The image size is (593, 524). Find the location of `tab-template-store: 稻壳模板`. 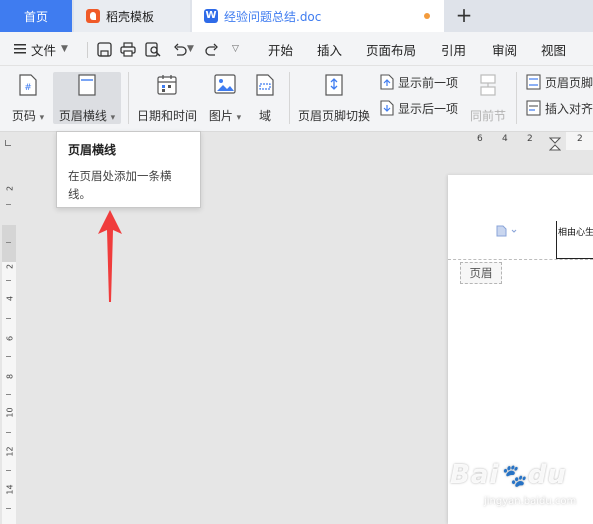

tab-template-store: 稻壳模板 is located at coordinates (132, 16).